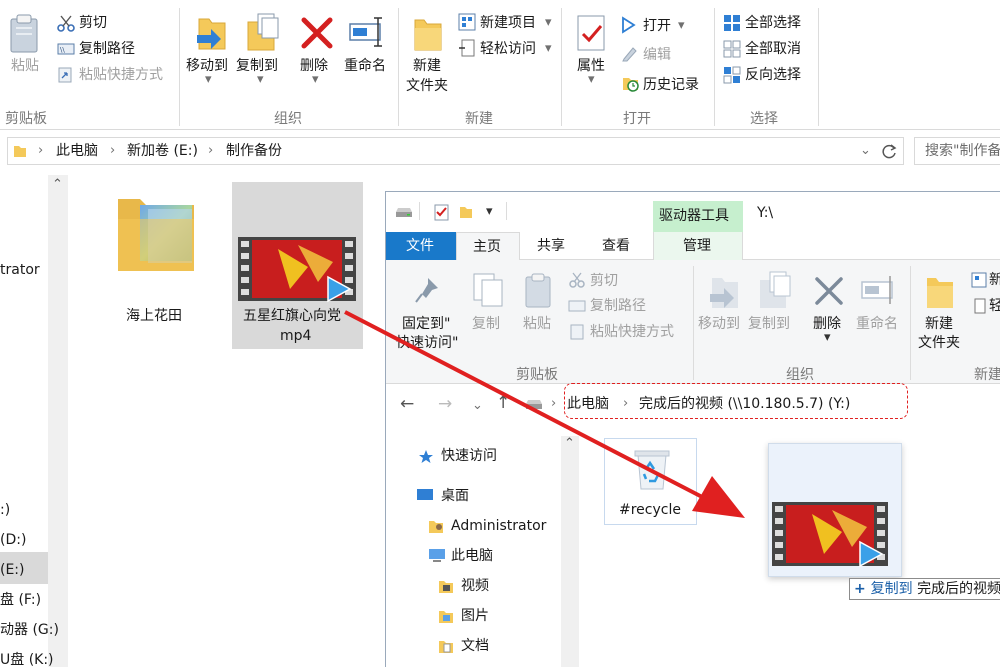  What do you see at coordinates (254, 151) in the screenshot?
I see `breadcrumb-backup: 制作备份` at bounding box center [254, 151].